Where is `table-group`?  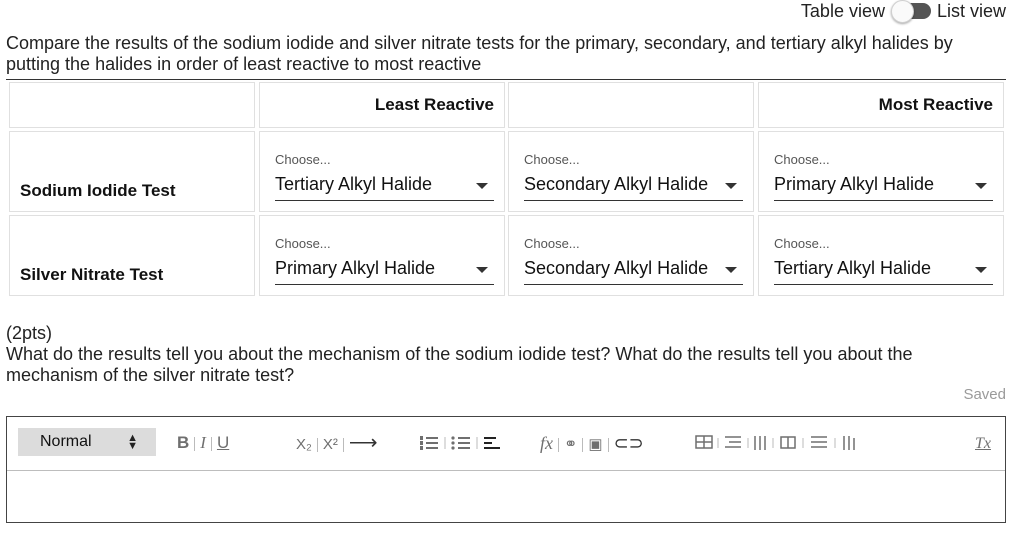
table-group is located at coordinates (788, 443).